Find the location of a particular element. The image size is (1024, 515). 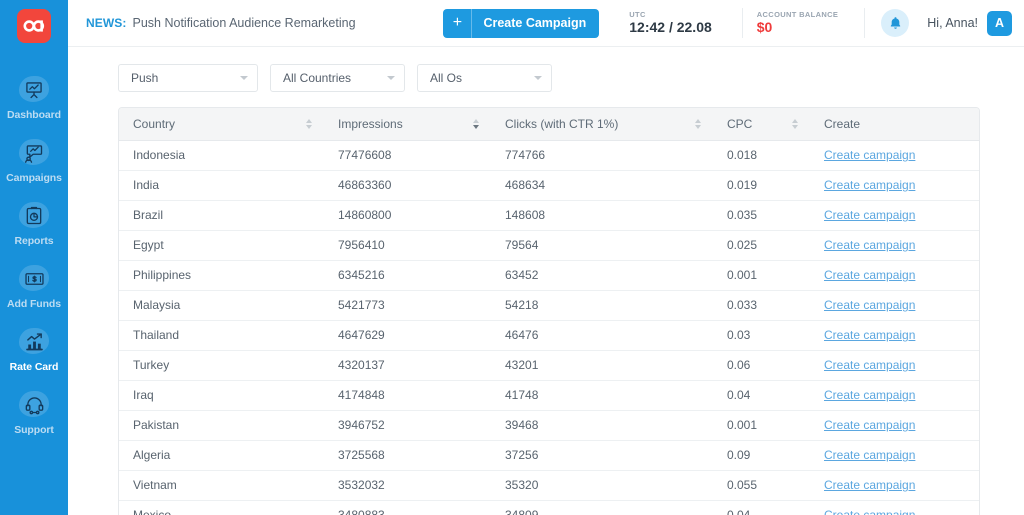

column-header-label: Impressions is located at coordinates (370, 123).